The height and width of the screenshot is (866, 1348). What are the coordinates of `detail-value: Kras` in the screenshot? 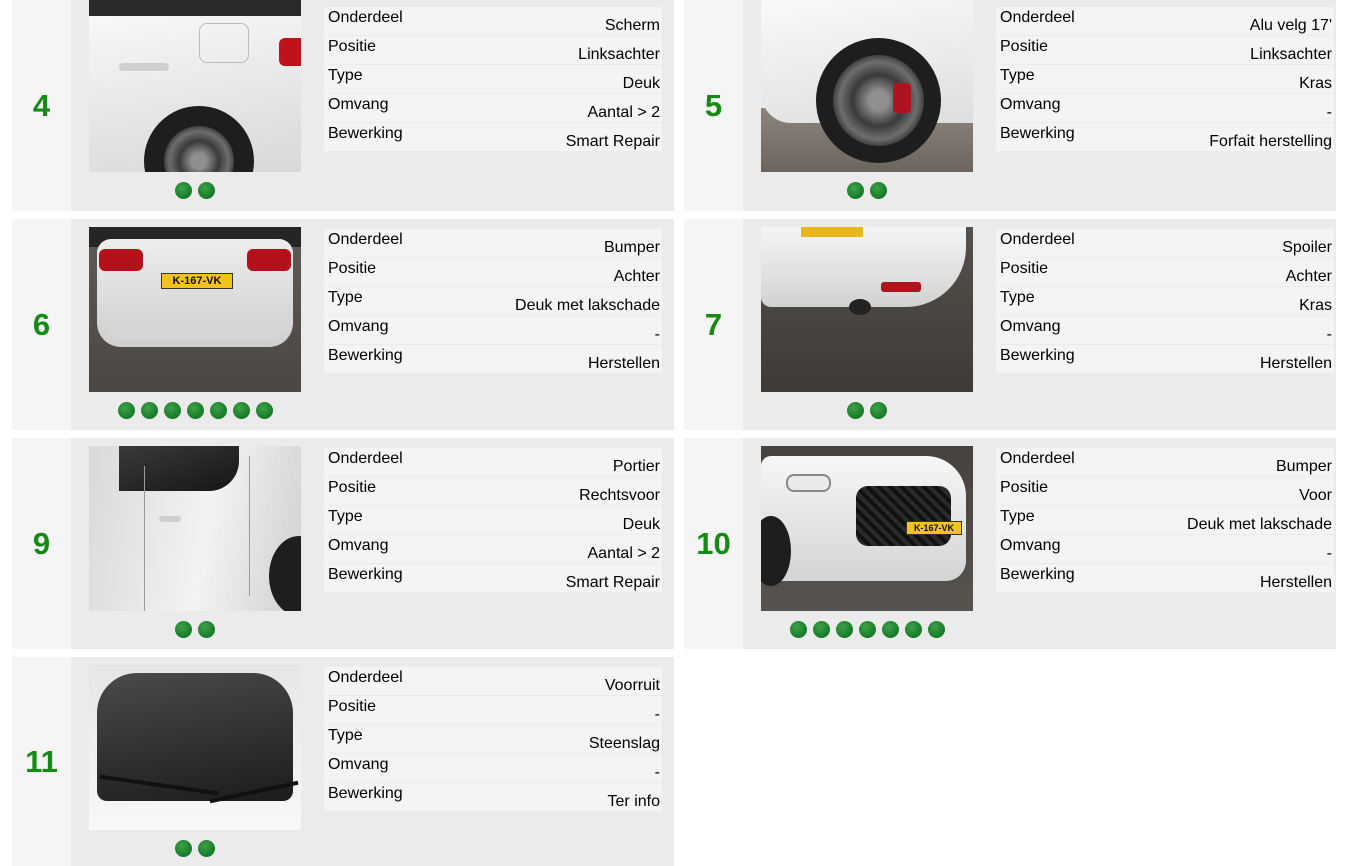 It's located at (1315, 83).